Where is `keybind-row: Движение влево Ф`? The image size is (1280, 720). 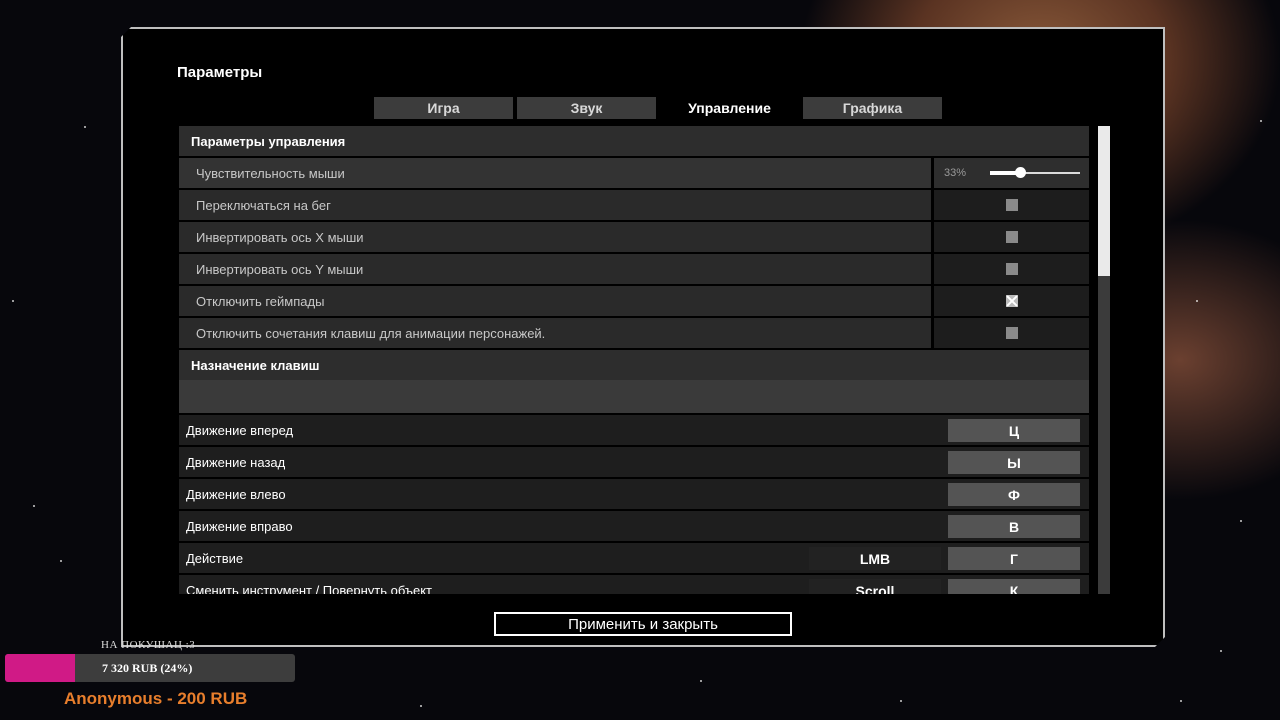 keybind-row: Движение влево Ф is located at coordinates (634, 494).